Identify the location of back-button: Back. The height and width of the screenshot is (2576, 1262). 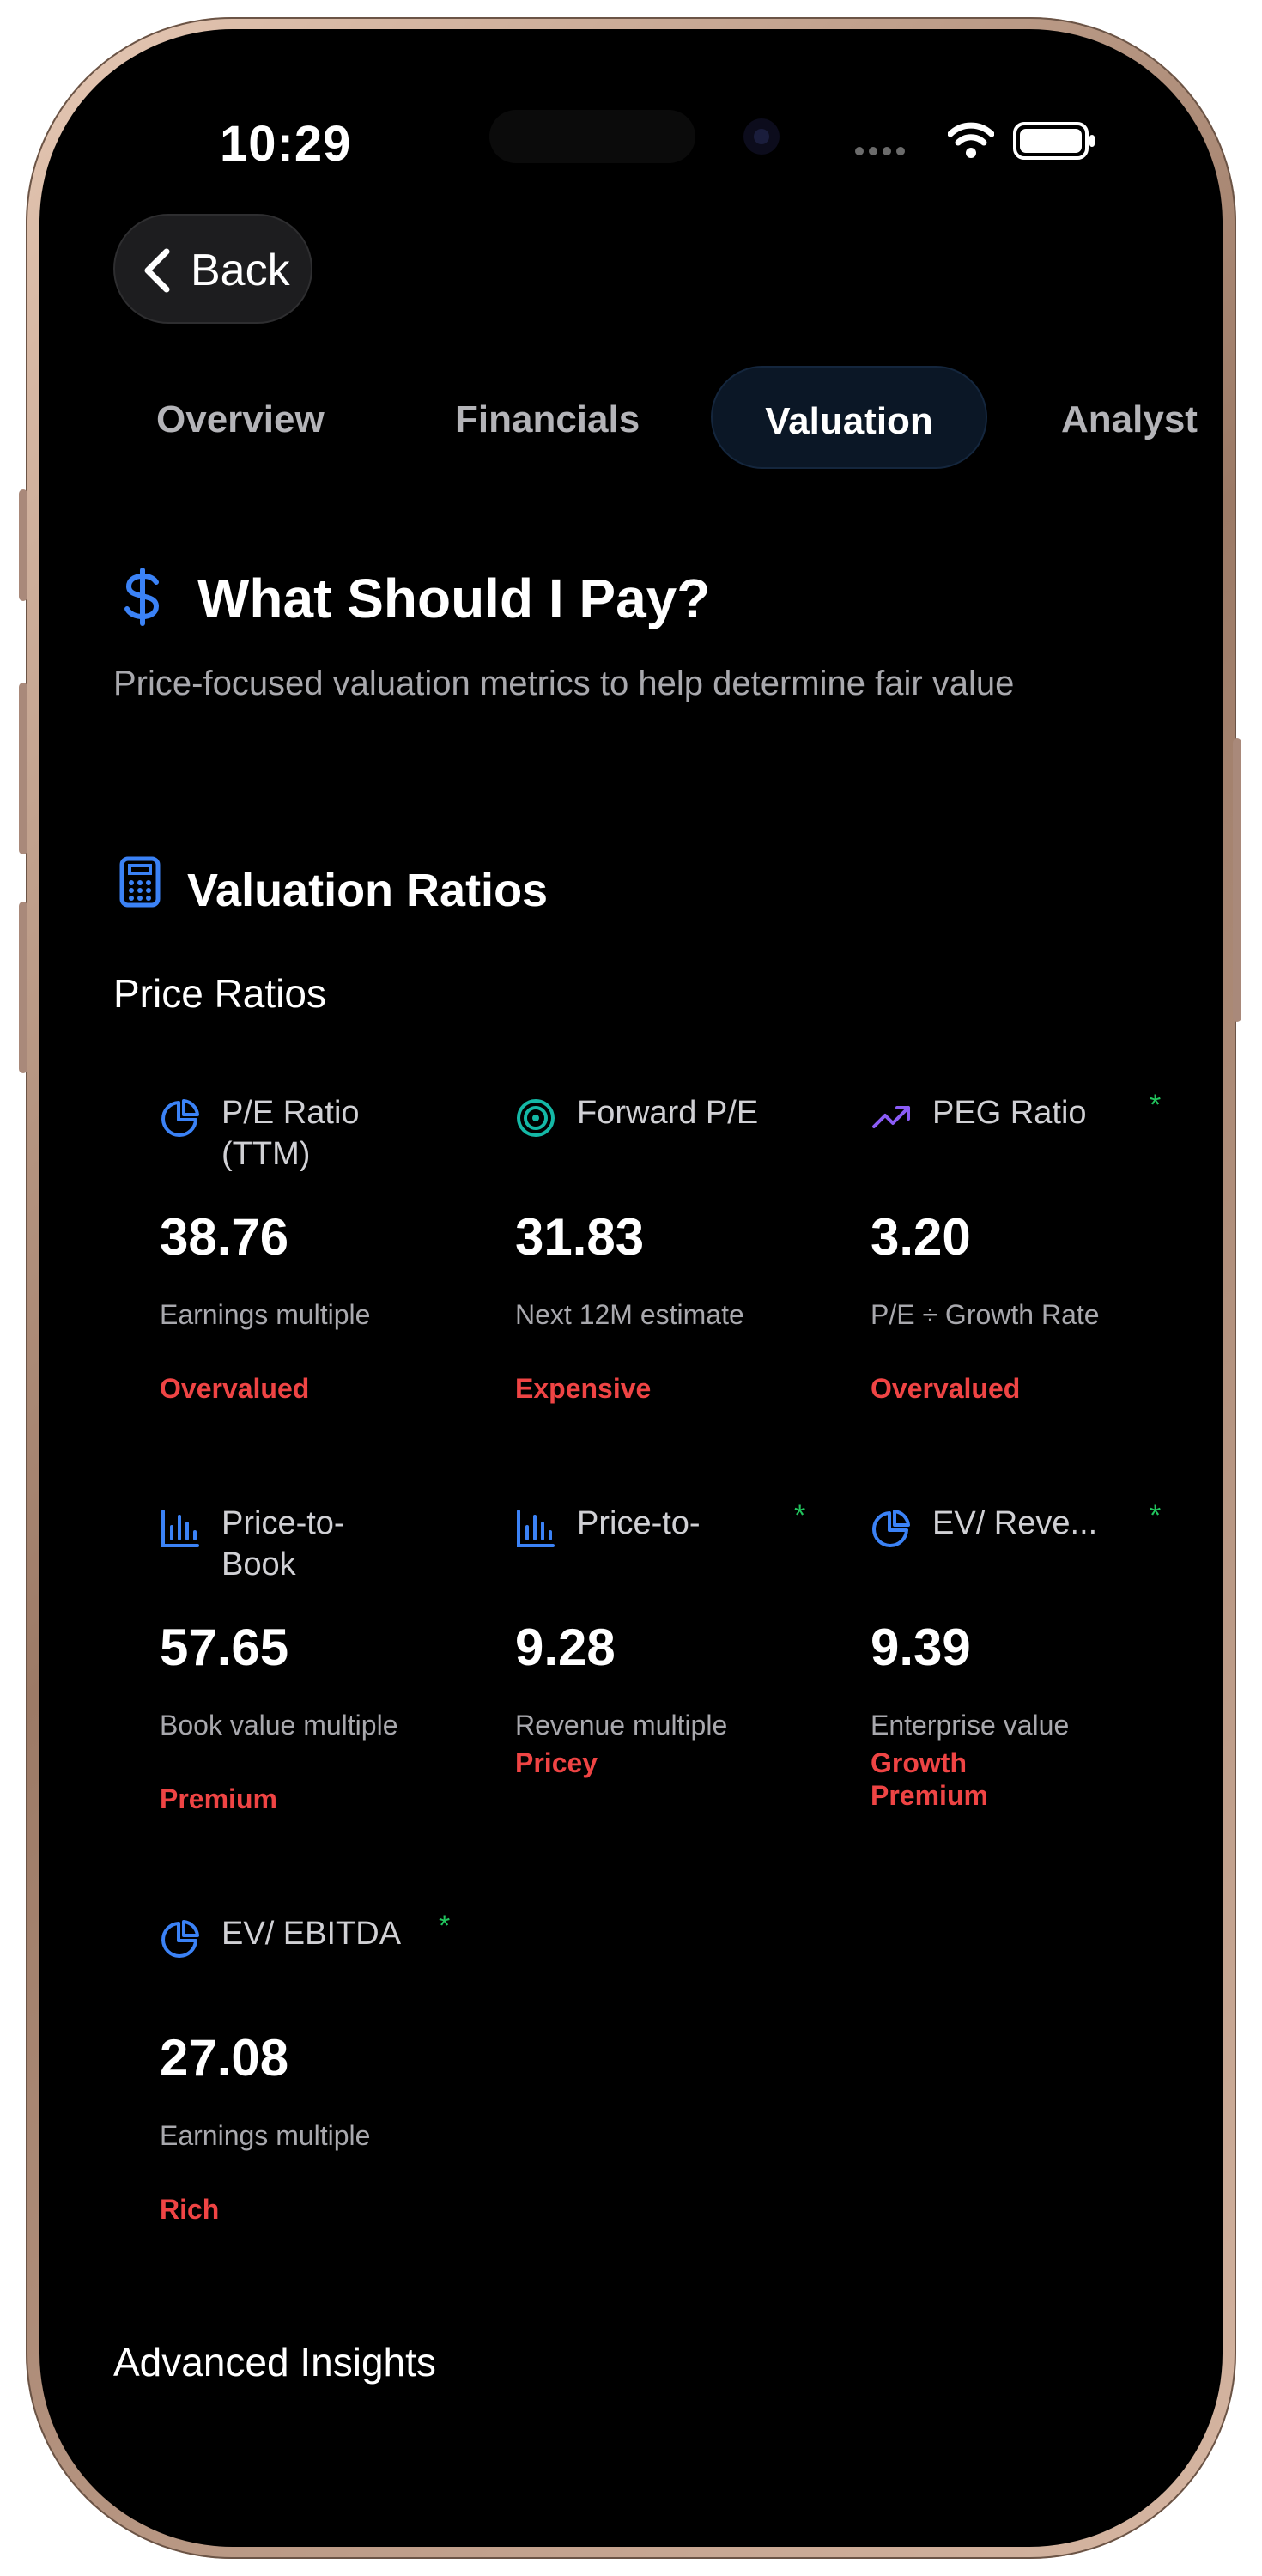
(212, 269).